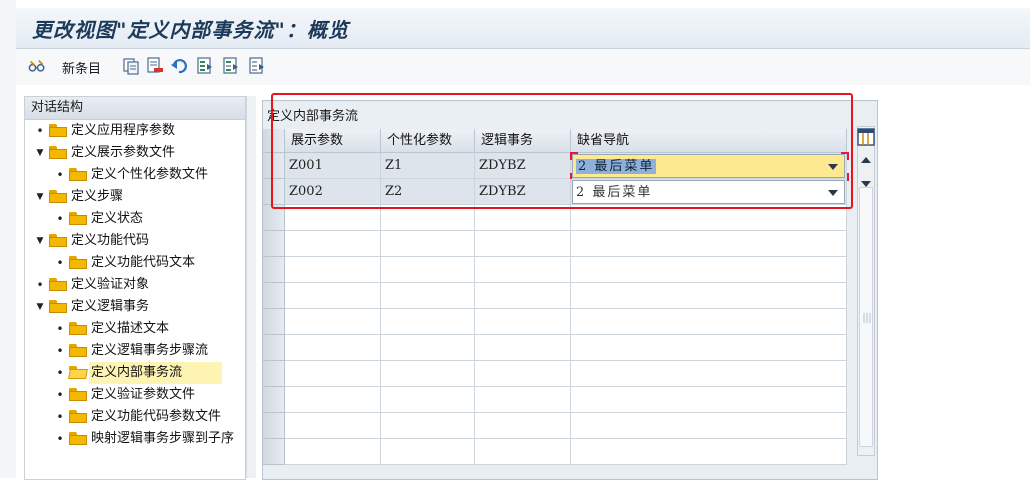 Image resolution: width=1030 pixels, height=480 pixels. Describe the element at coordinates (523, 141) in the screenshot. I see `column-header: 逻辑事务` at that location.